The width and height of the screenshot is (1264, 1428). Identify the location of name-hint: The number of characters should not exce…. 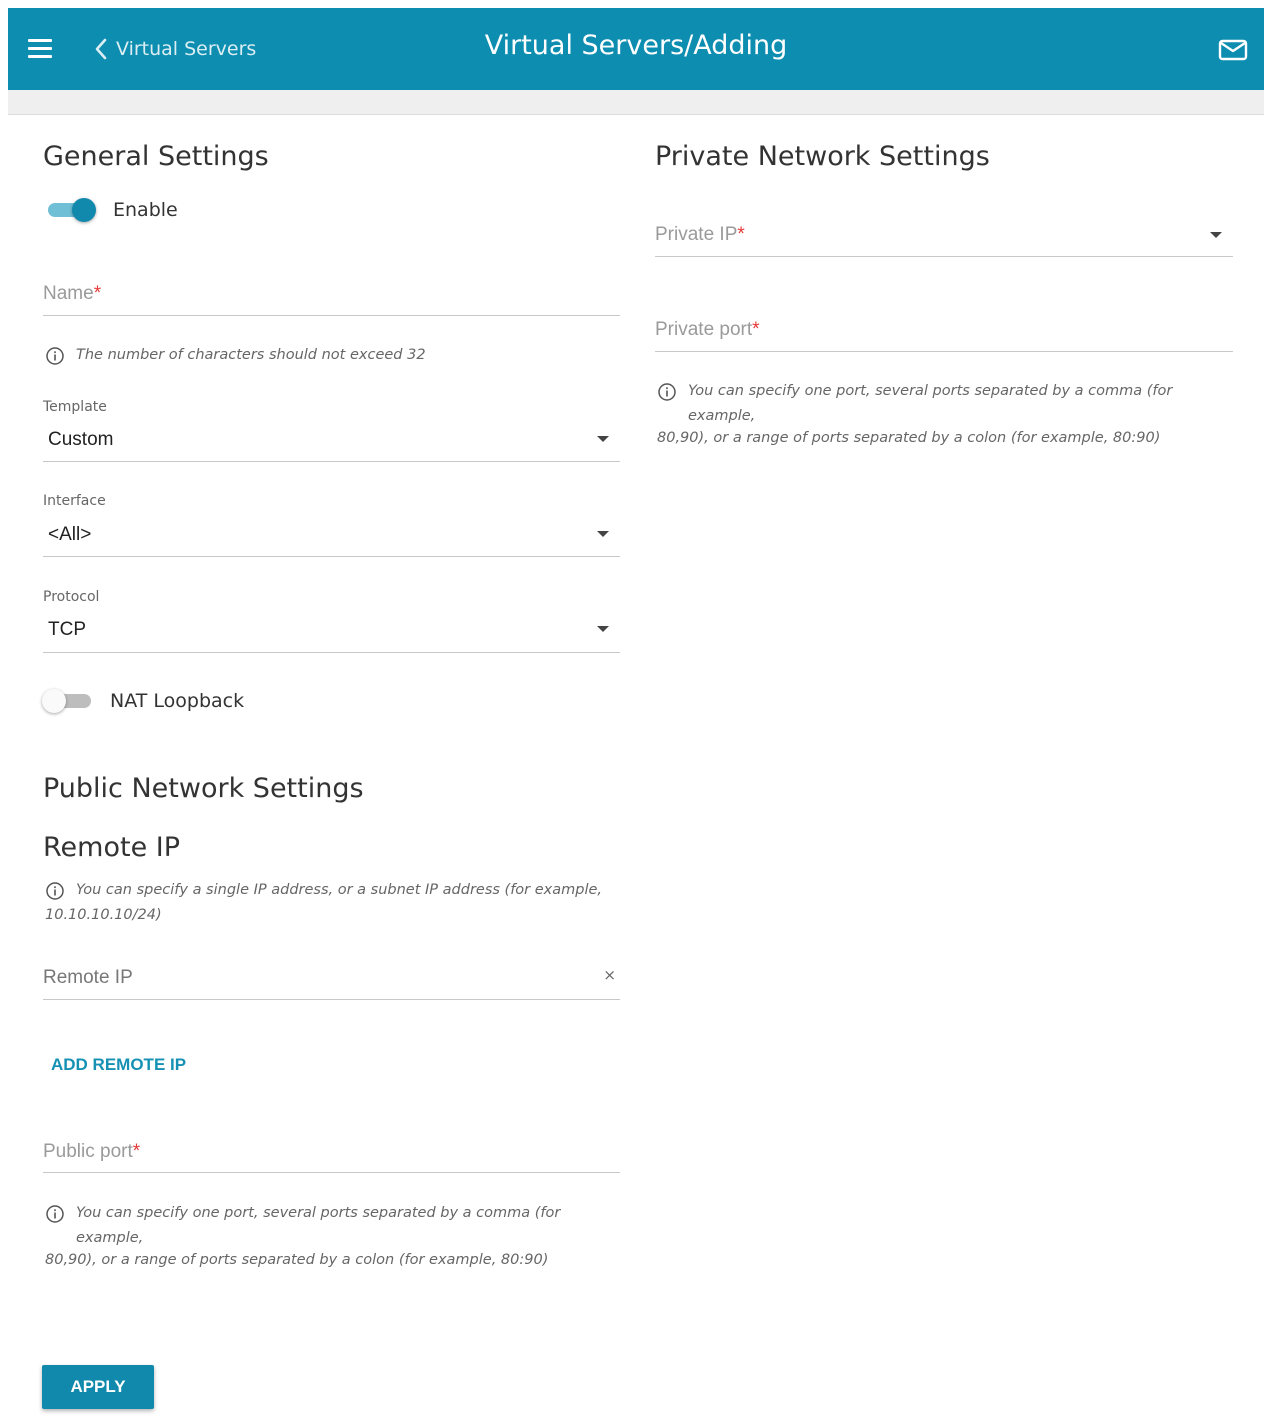
(235, 357).